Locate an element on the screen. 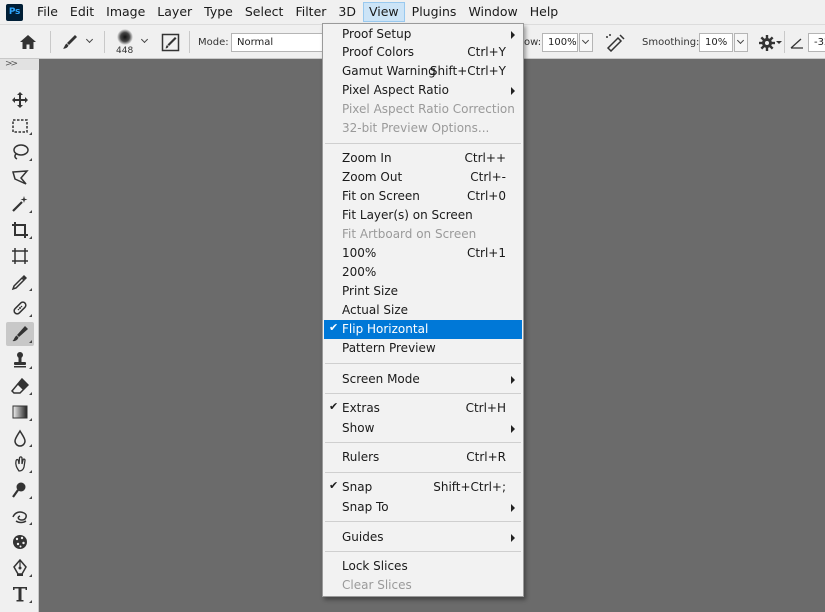 The width and height of the screenshot is (825, 612). menu-item-shortcut: Ctrl++ is located at coordinates (485, 158).